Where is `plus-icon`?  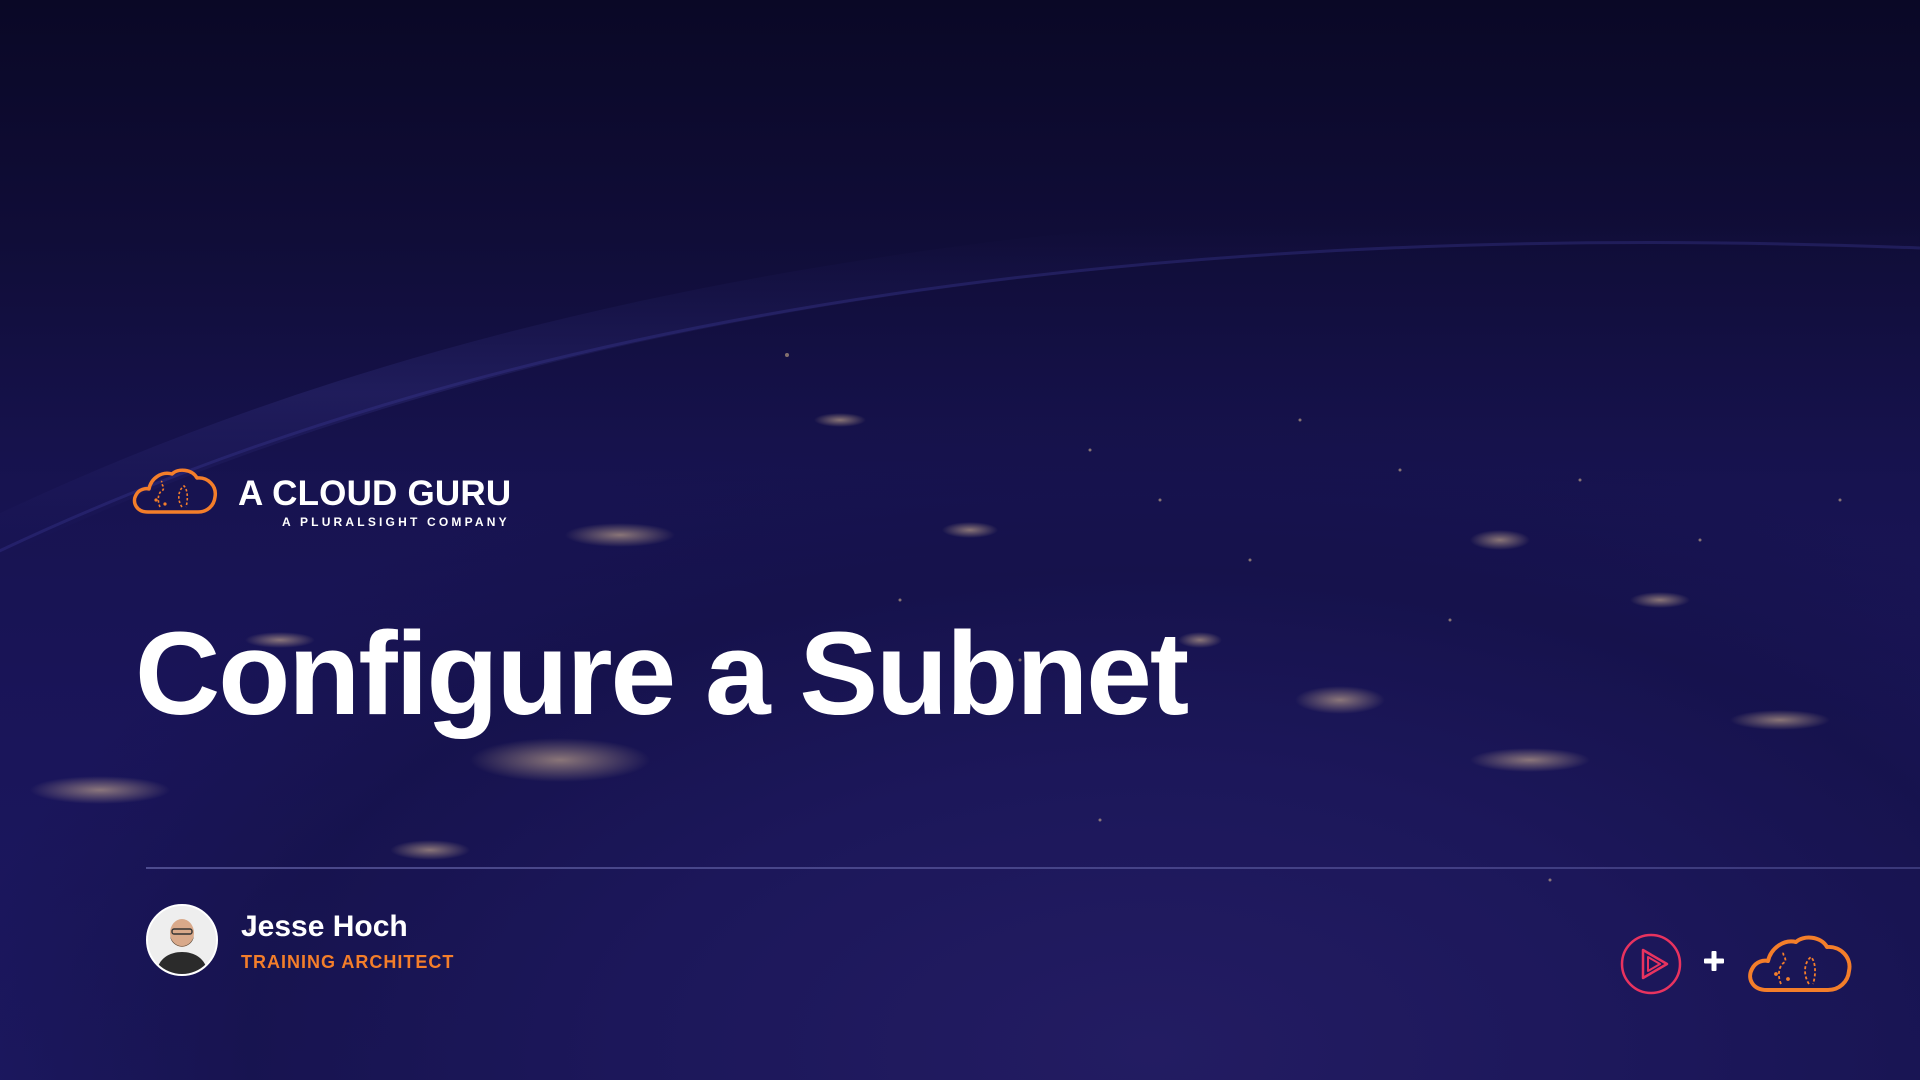
plus-icon is located at coordinates (1714, 961).